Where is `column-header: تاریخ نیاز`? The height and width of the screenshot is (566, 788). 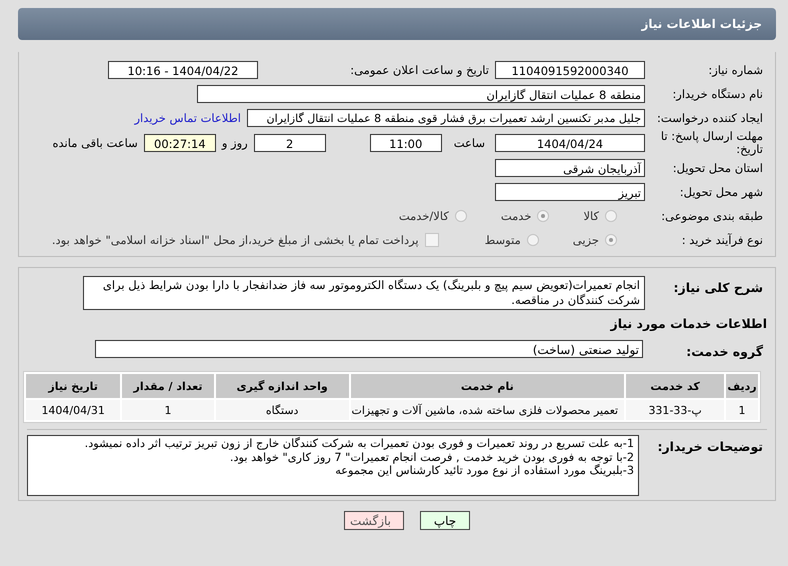 column-header: تاریخ نیاز is located at coordinates (73, 386).